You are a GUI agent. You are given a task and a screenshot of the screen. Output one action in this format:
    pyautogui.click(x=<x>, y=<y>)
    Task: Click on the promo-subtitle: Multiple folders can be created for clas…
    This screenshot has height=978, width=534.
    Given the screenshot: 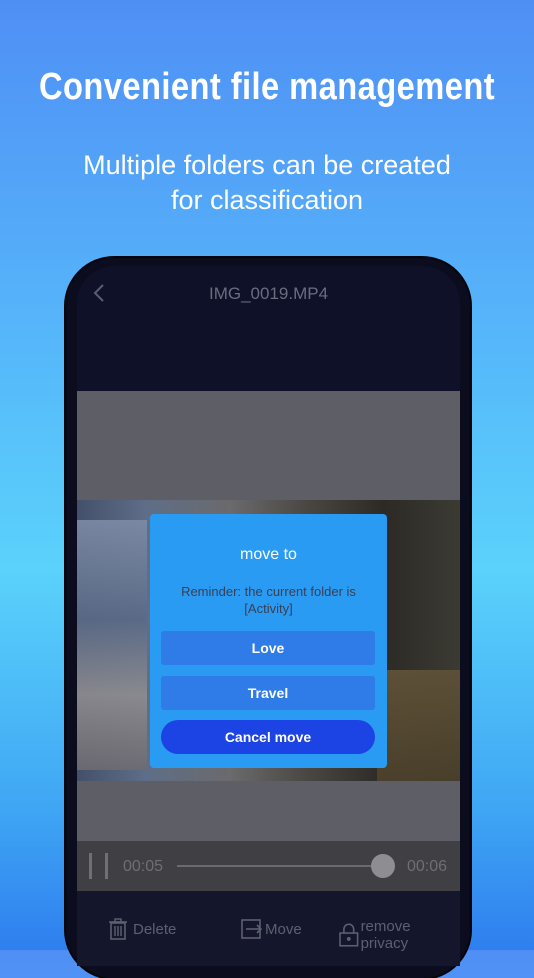 What is the action you would take?
    pyautogui.click(x=267, y=183)
    